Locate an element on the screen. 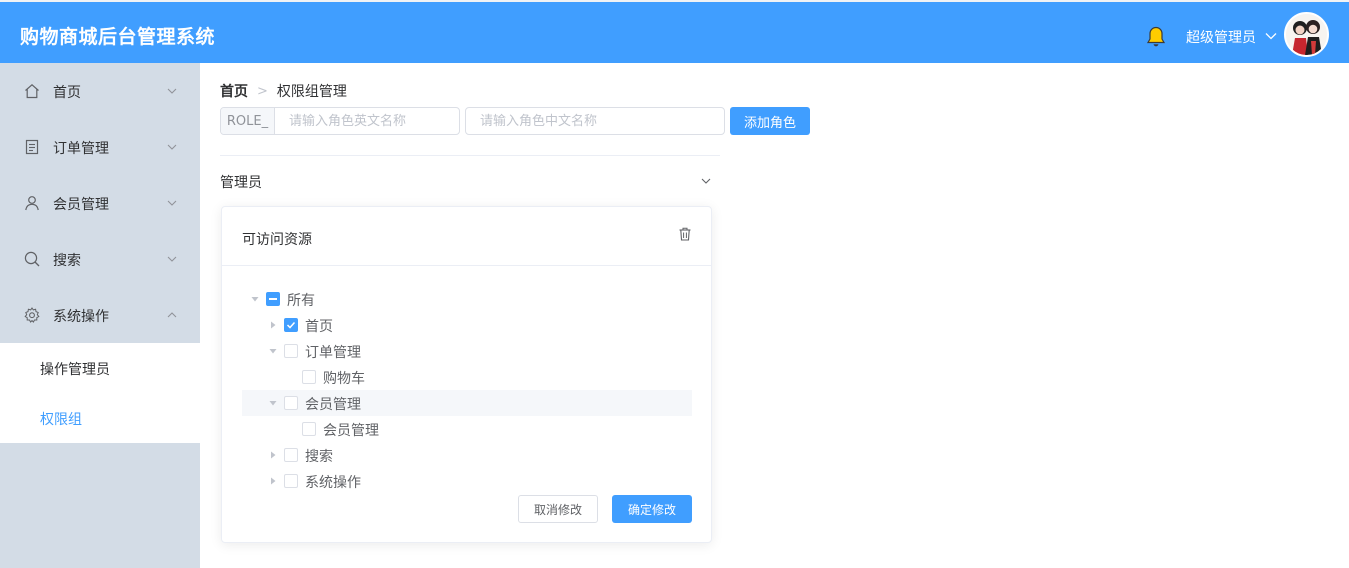  tree-checkbox-checked is located at coordinates (291, 325).